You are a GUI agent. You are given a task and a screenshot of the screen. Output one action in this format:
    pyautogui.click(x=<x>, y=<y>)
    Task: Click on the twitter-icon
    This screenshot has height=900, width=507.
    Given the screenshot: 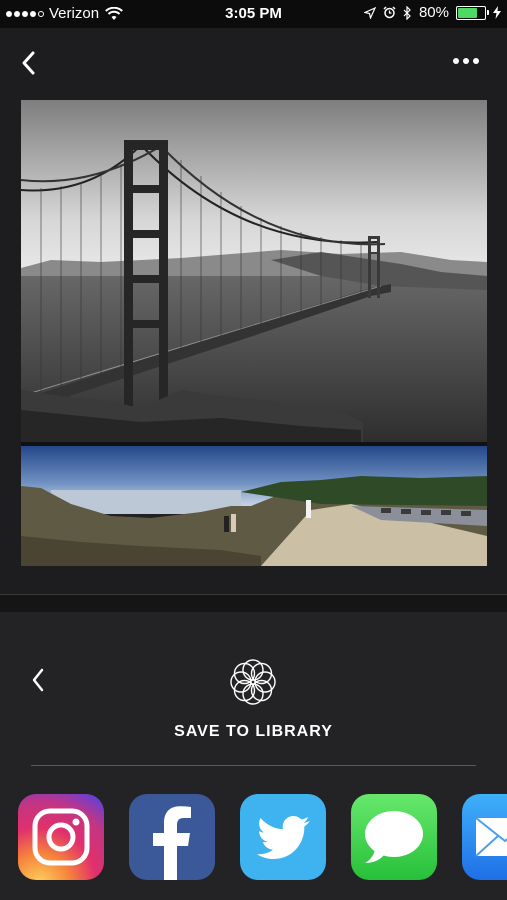 What is the action you would take?
    pyautogui.click(x=283, y=837)
    